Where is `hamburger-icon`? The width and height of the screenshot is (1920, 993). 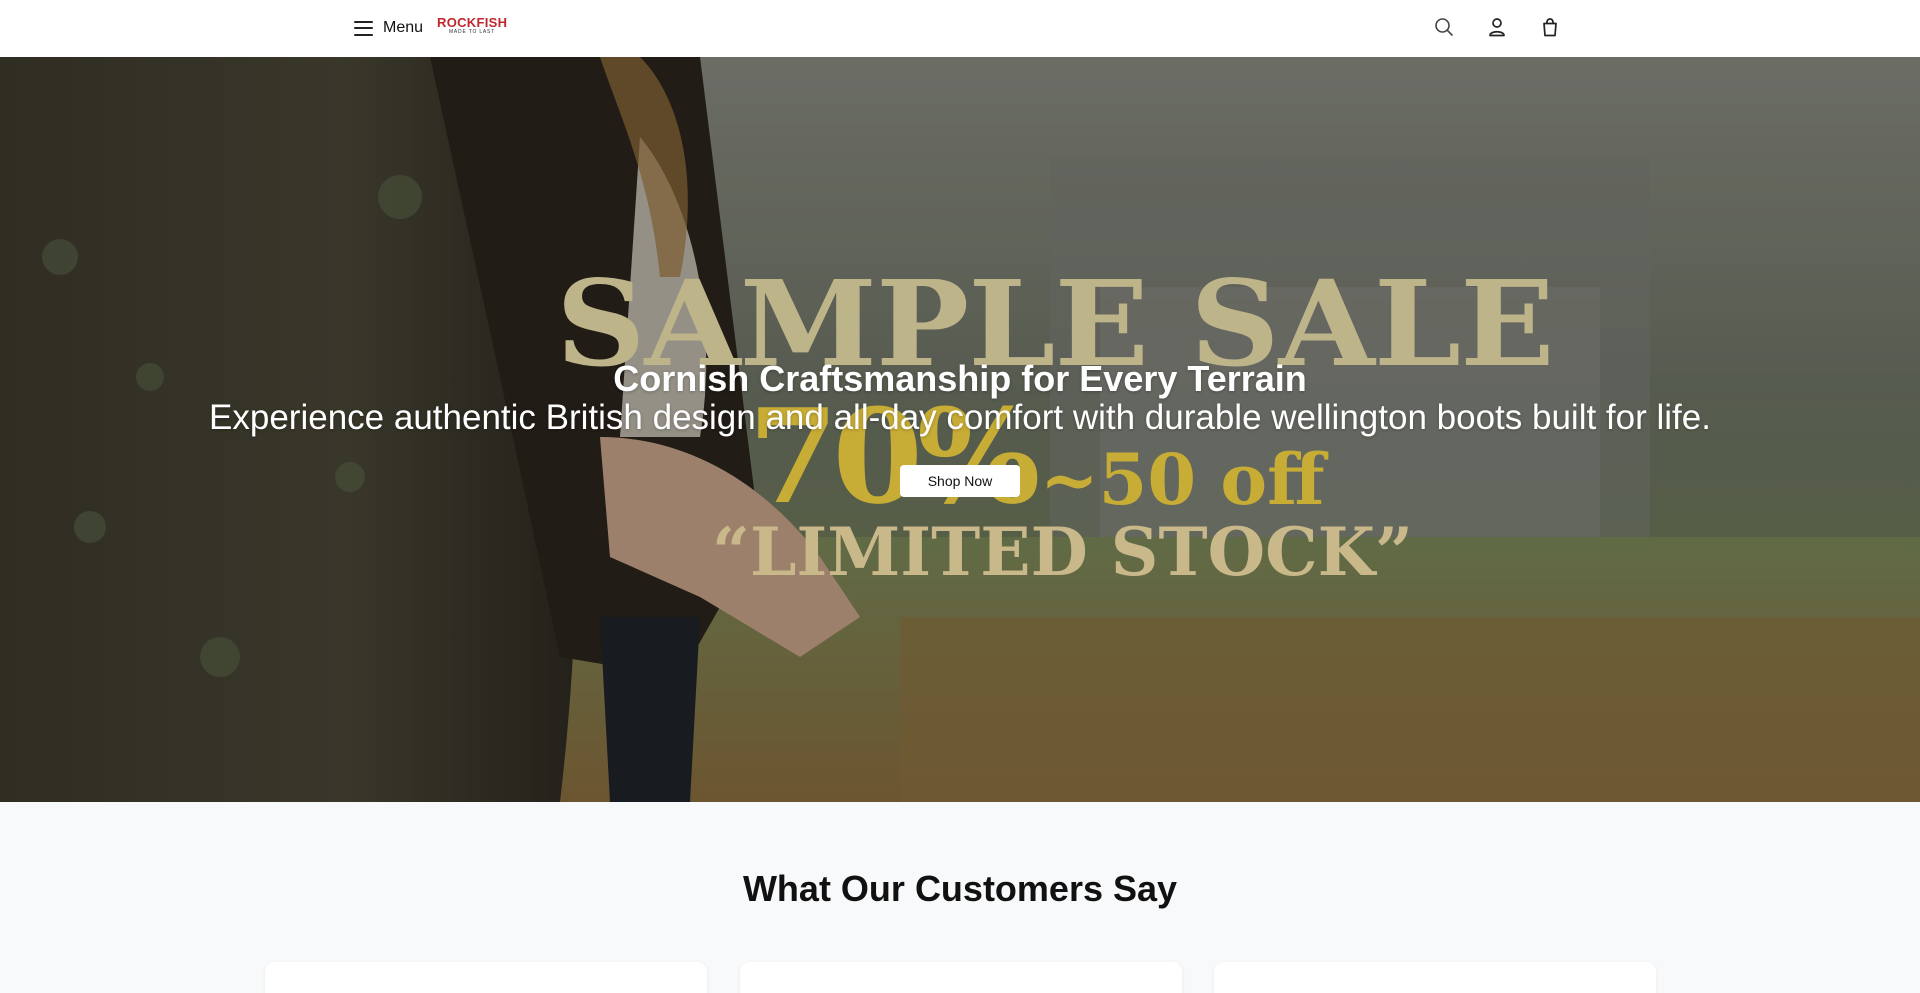 hamburger-icon is located at coordinates (363, 28).